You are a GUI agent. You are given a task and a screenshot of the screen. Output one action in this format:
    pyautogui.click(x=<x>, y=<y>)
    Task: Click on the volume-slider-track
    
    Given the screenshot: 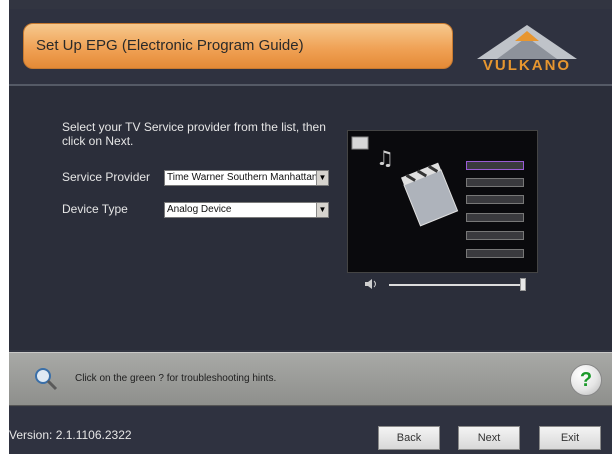 What is the action you would take?
    pyautogui.click(x=456, y=285)
    